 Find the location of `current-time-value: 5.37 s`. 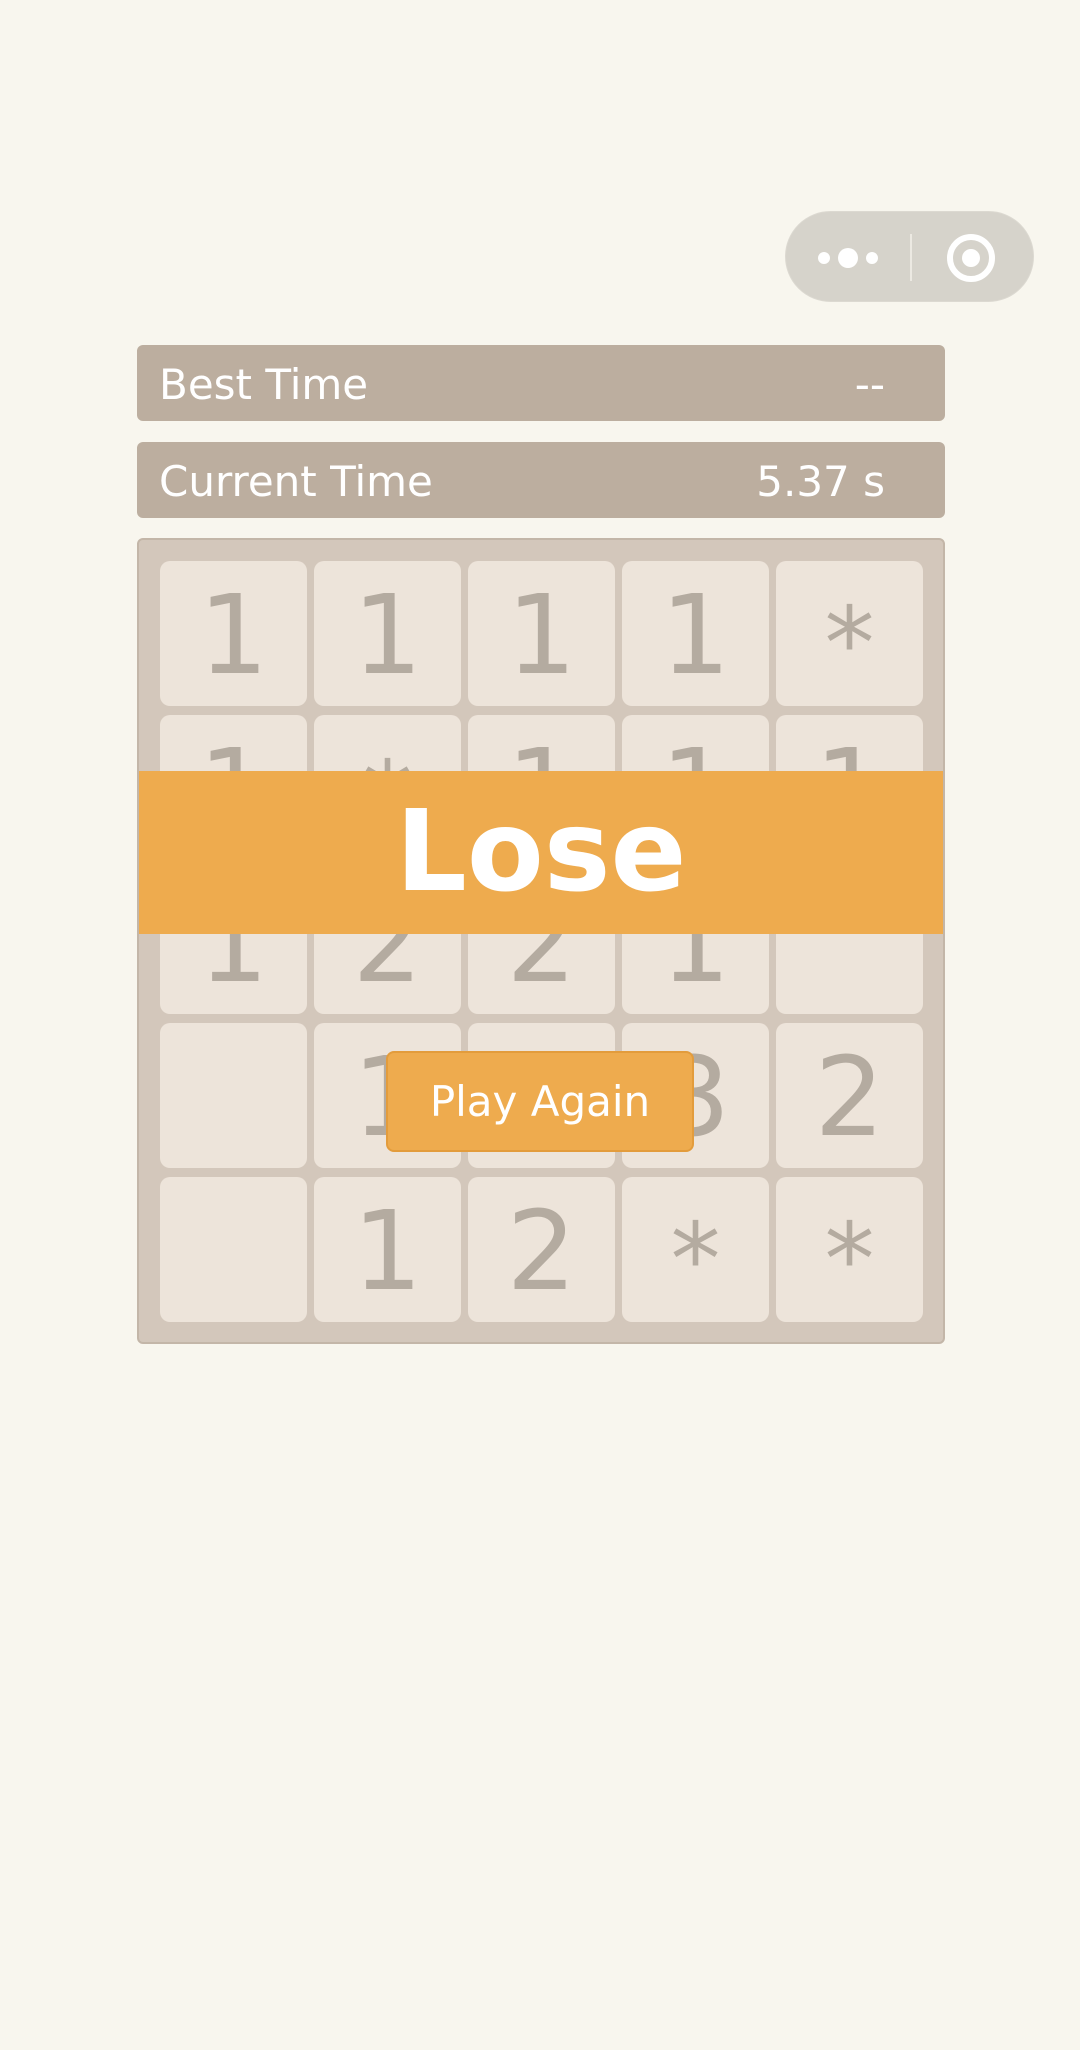

current-time-value: 5.37 s is located at coordinates (820, 481).